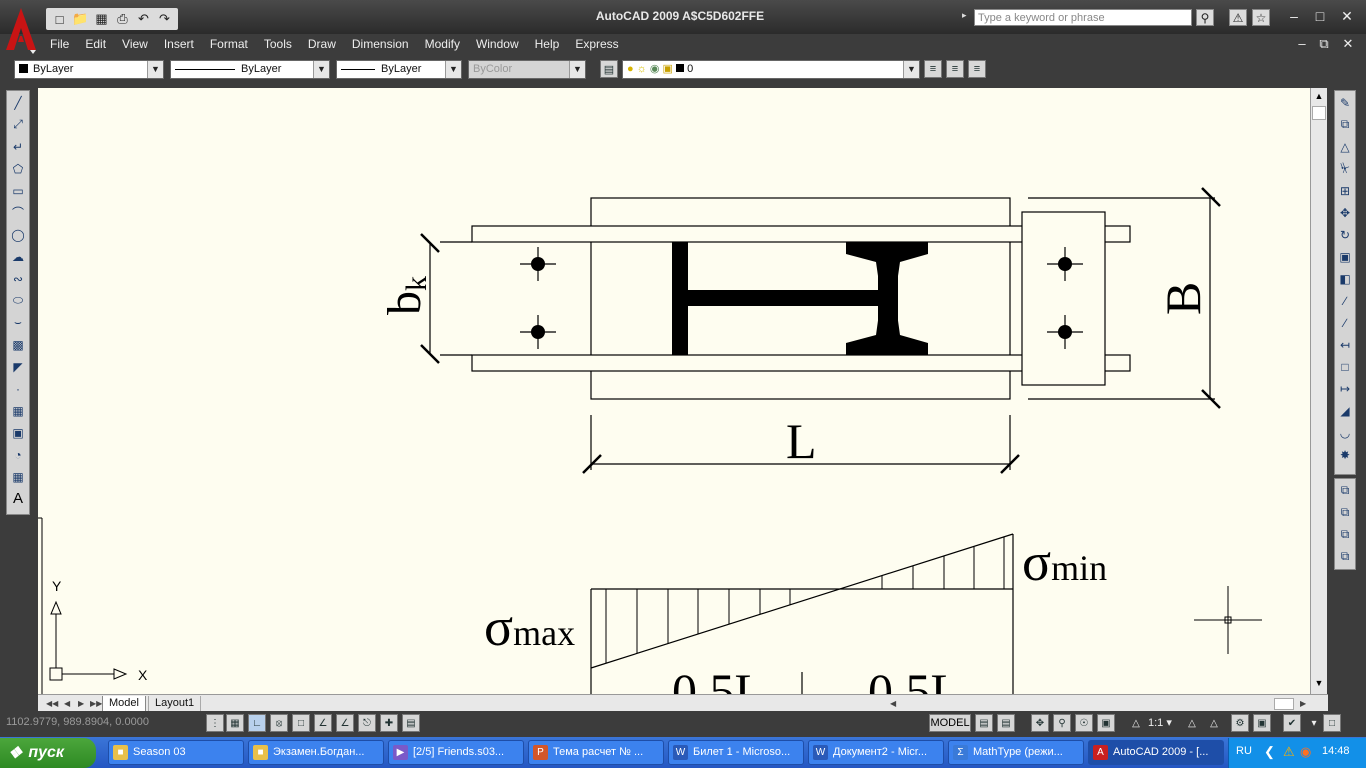 This screenshot has width=1366, height=768. I want to click on make-block-icon: ◤, so click(18, 366).